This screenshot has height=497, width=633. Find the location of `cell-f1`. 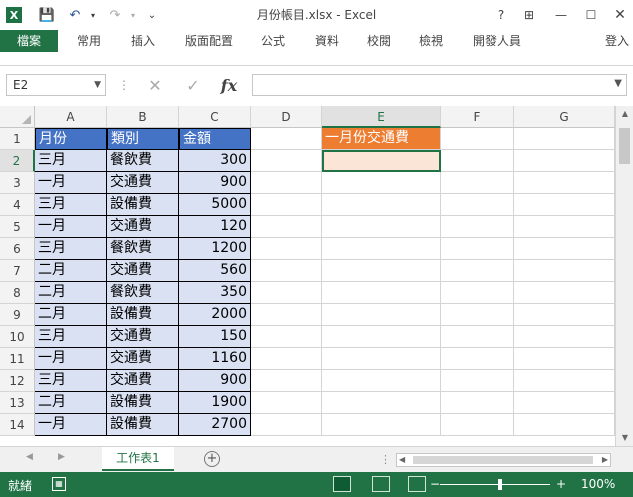

cell-f1 is located at coordinates (477, 139).